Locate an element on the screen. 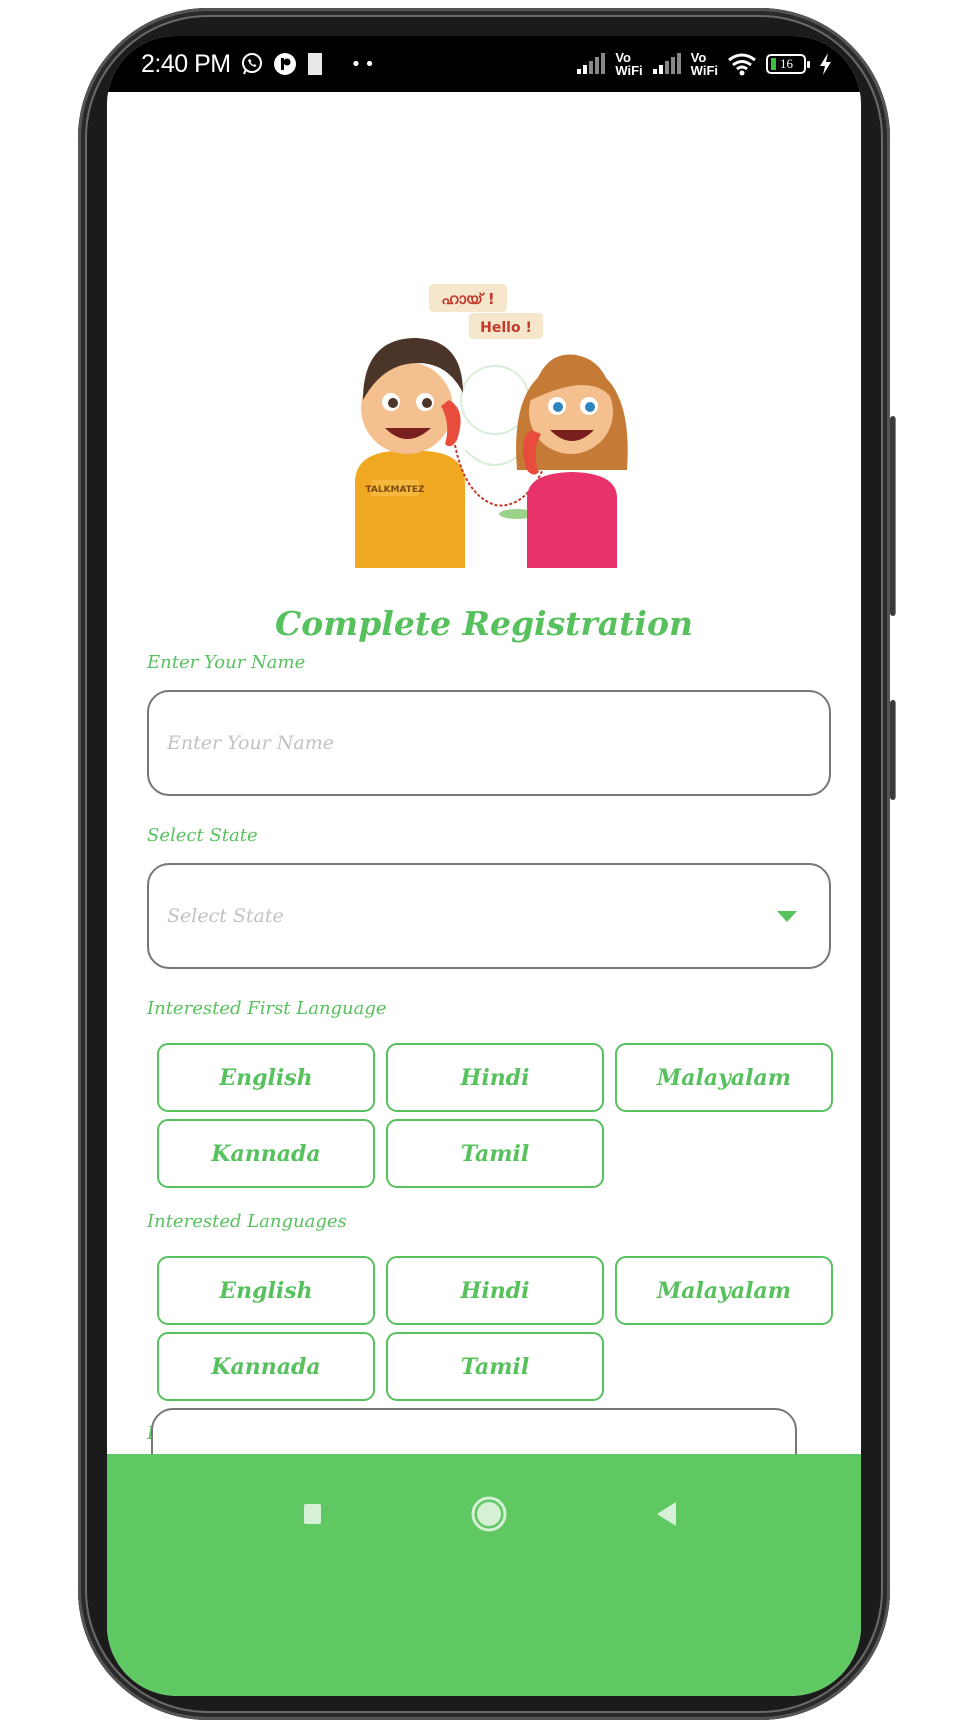  language-option-tamil: Tamil is located at coordinates (495, 1366).